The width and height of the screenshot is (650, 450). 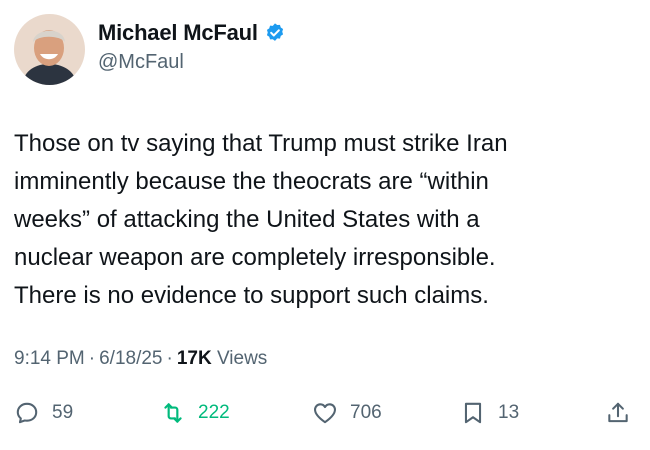 I want to click on author-handle: @McFaul, so click(x=192, y=62).